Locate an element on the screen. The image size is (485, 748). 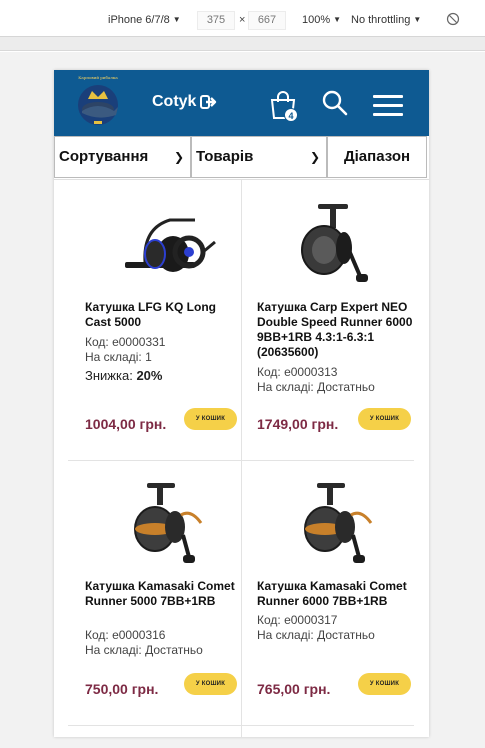
height-input: 667 is located at coordinates (267, 20).